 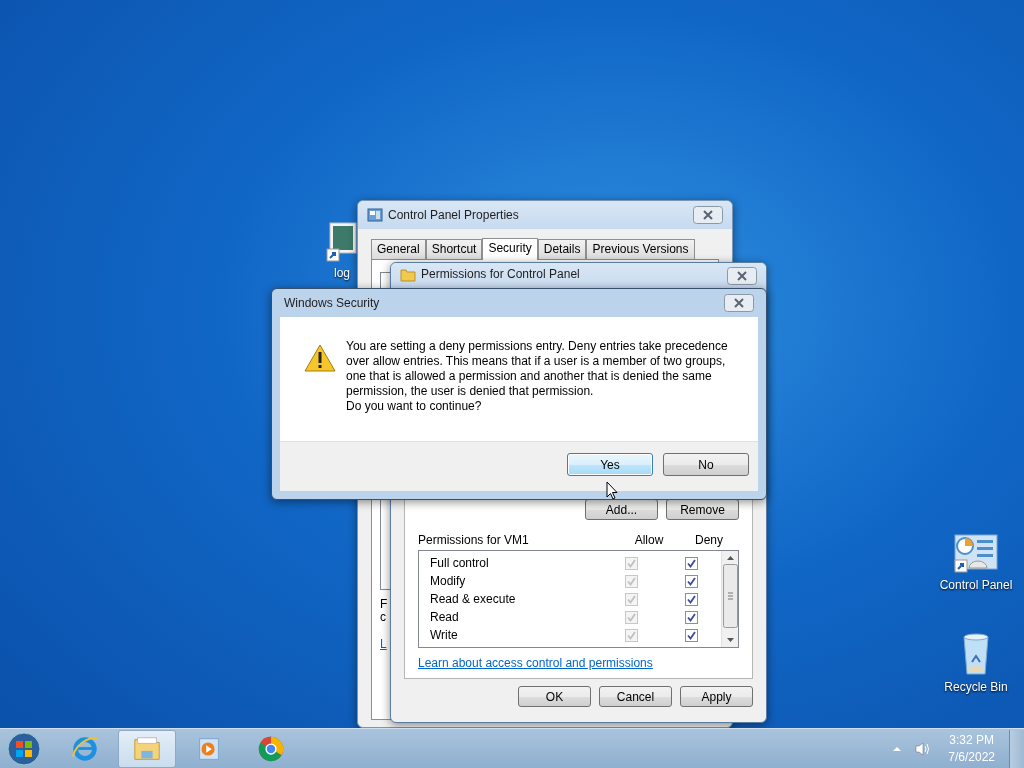 I want to click on window-title: Windows Security, so click(x=332, y=303).